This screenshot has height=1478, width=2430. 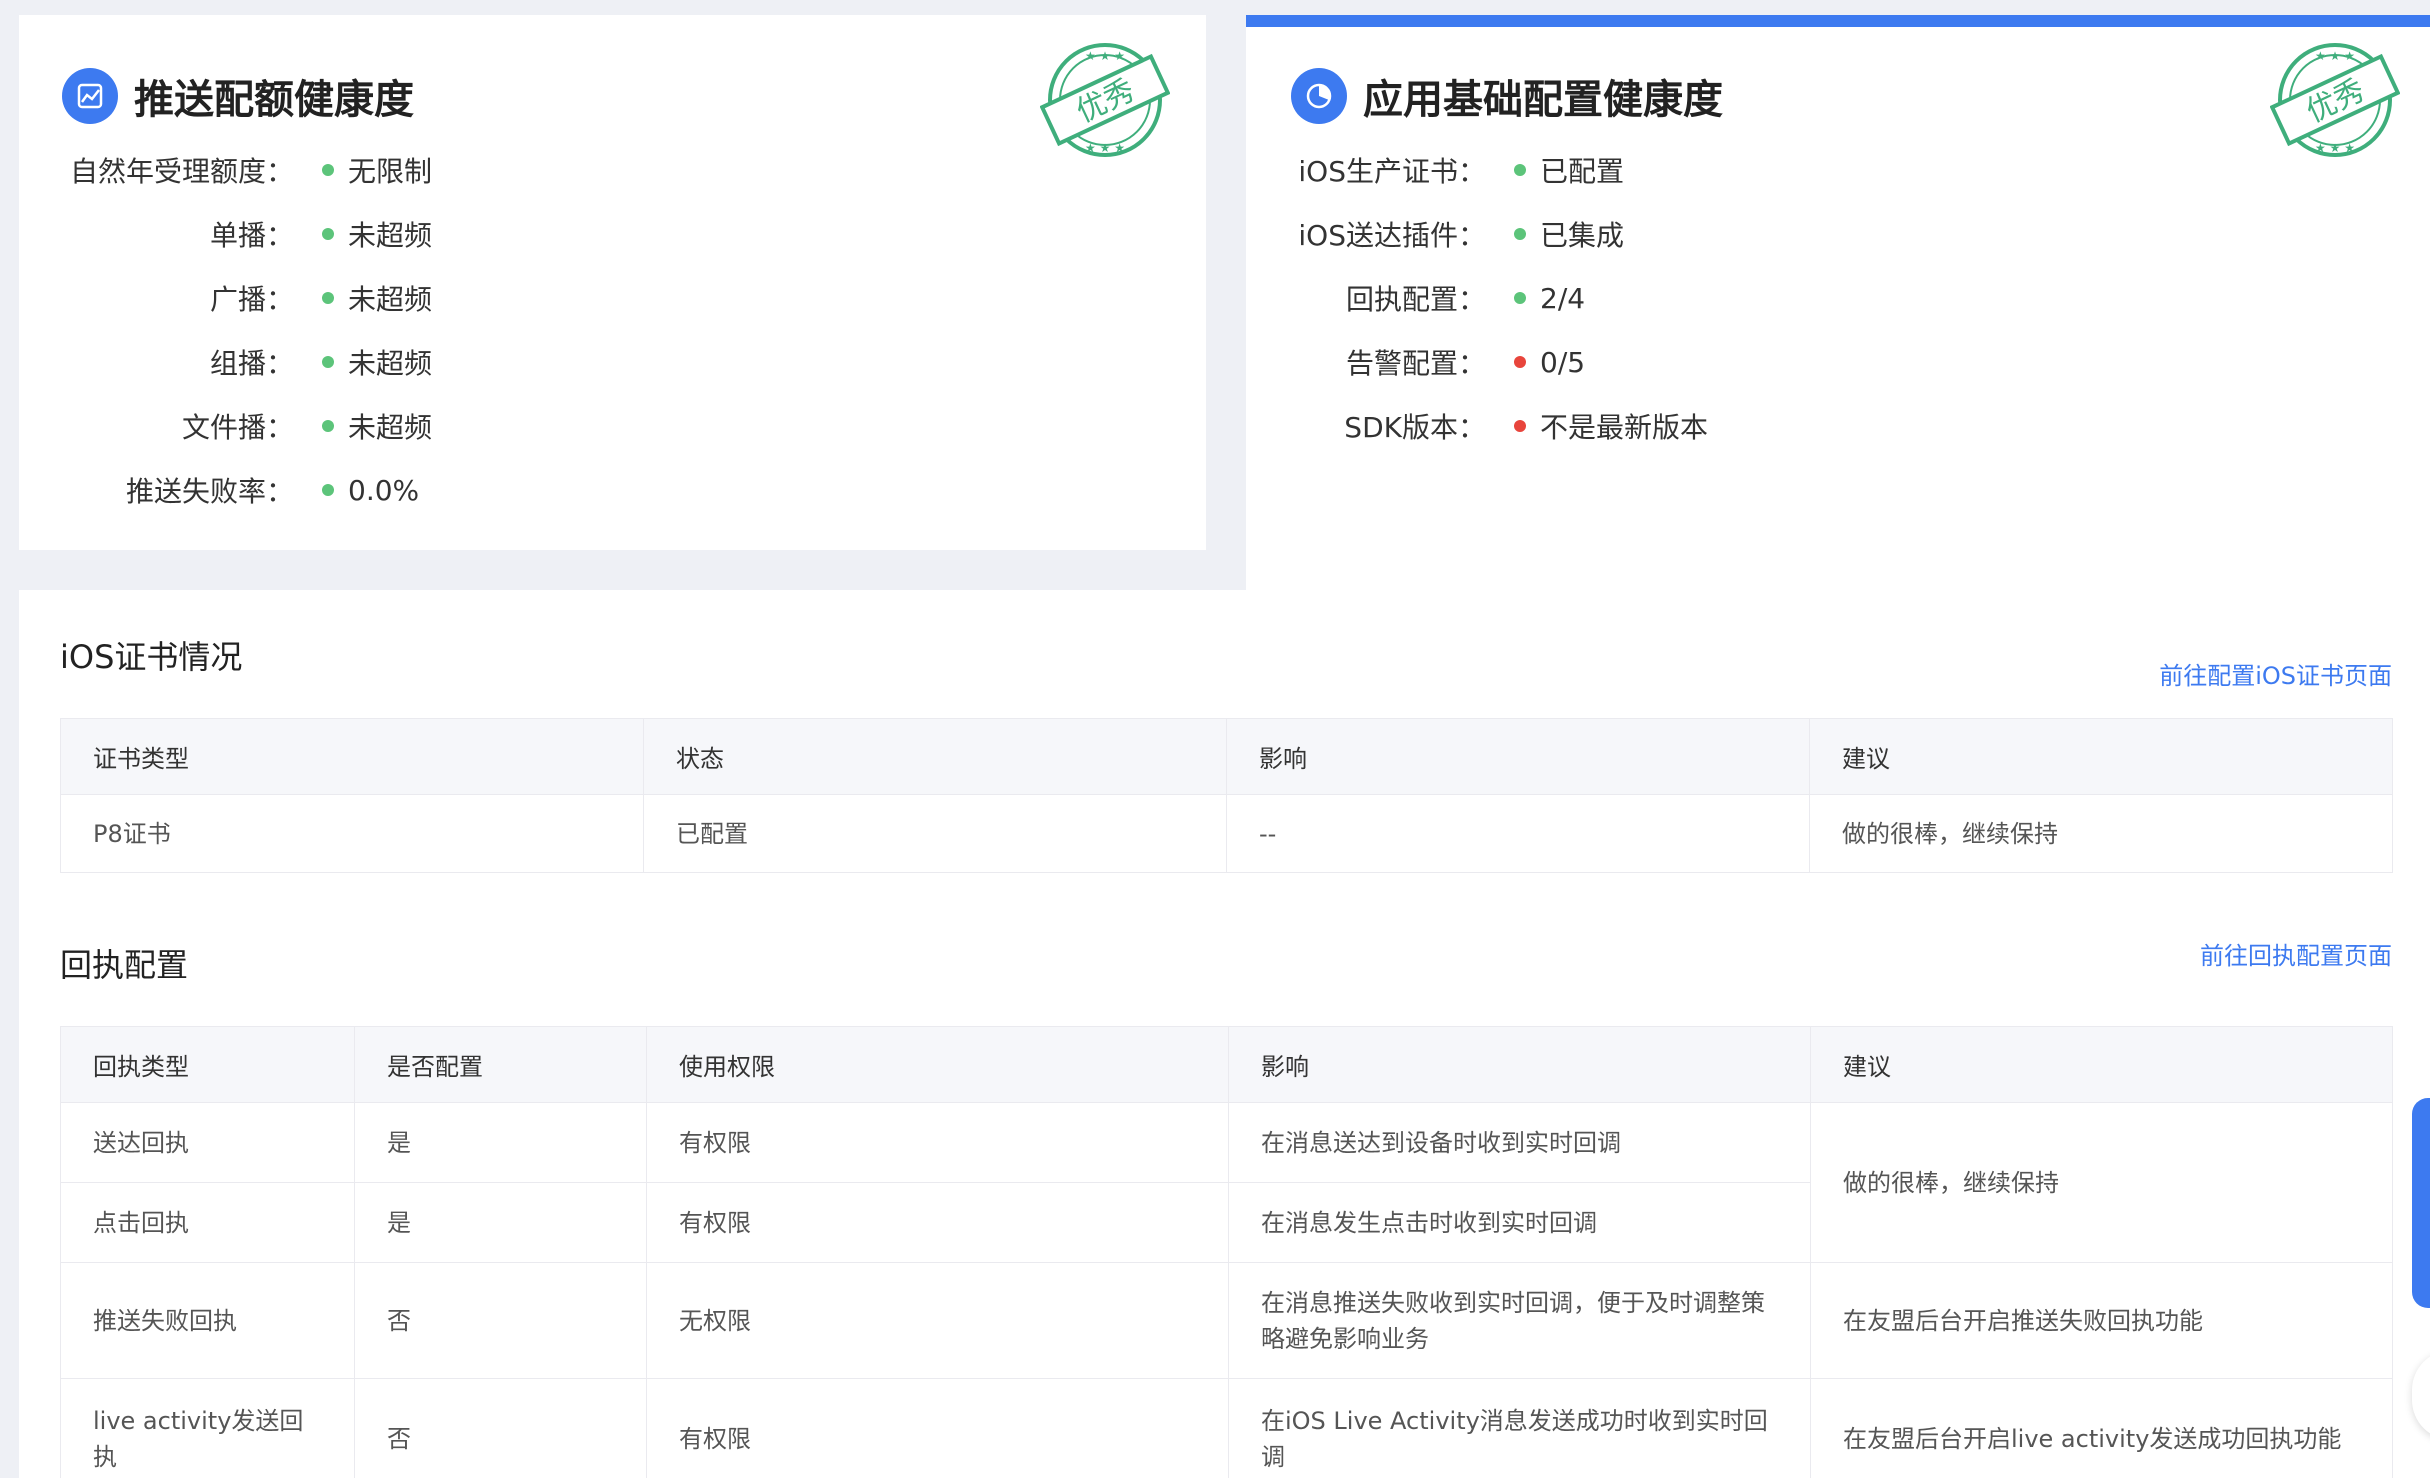 I want to click on row-label: 告警配置：, so click(x=1415, y=363).